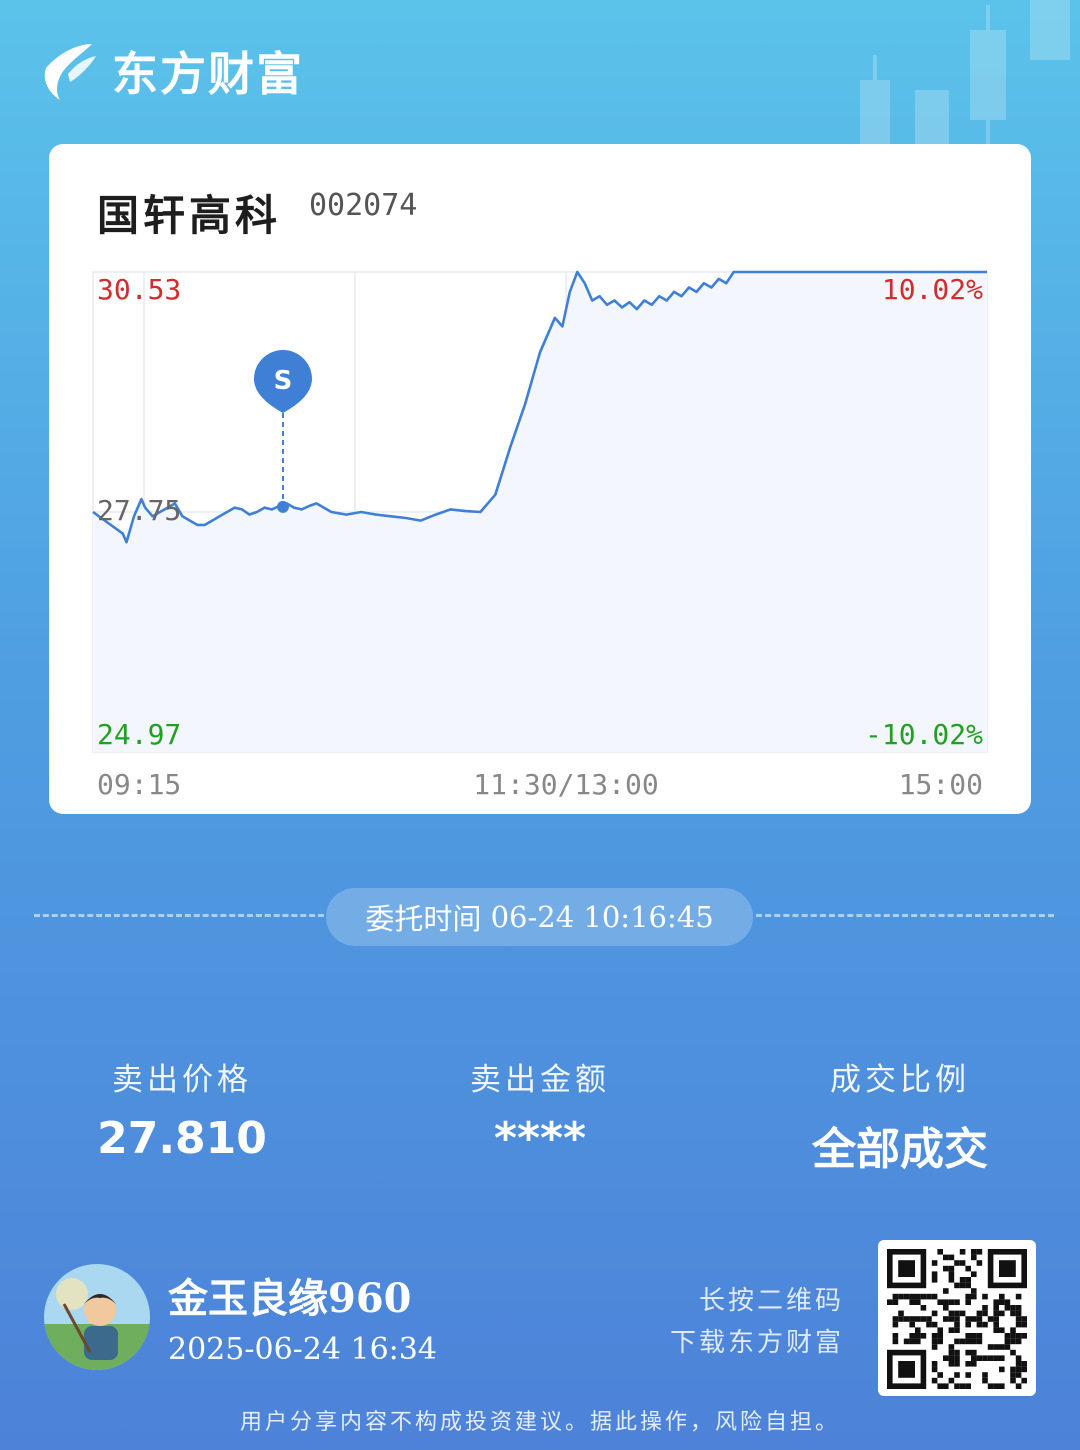 Image resolution: width=1080 pixels, height=1450 pixels. What do you see at coordinates (565, 784) in the screenshot?
I see `x-label-mid: 11:30/13:00` at bounding box center [565, 784].